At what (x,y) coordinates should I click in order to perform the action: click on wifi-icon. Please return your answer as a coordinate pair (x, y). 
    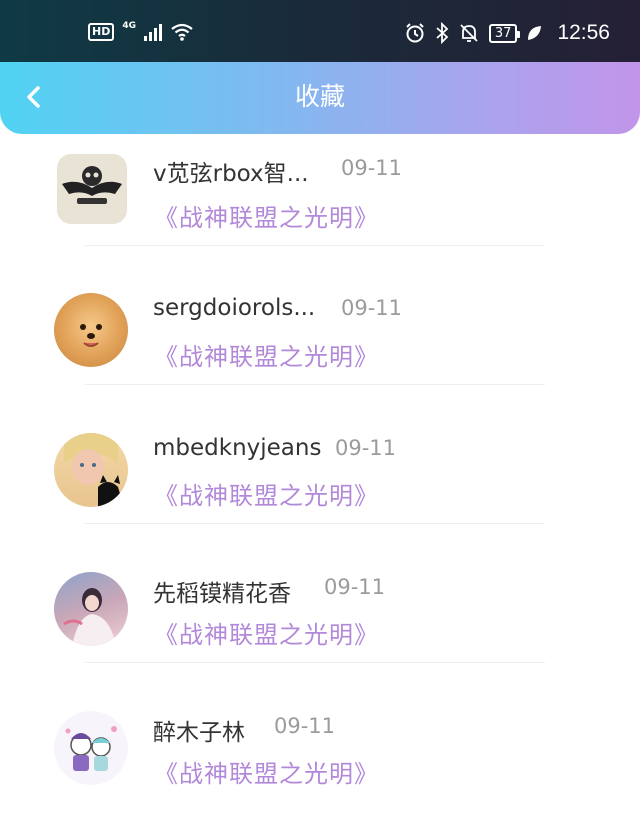
    Looking at the image, I should click on (182, 32).